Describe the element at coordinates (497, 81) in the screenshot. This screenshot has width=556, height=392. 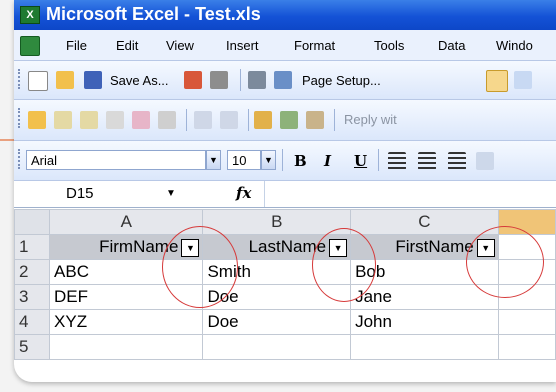
I see `grid-view-icon` at that location.